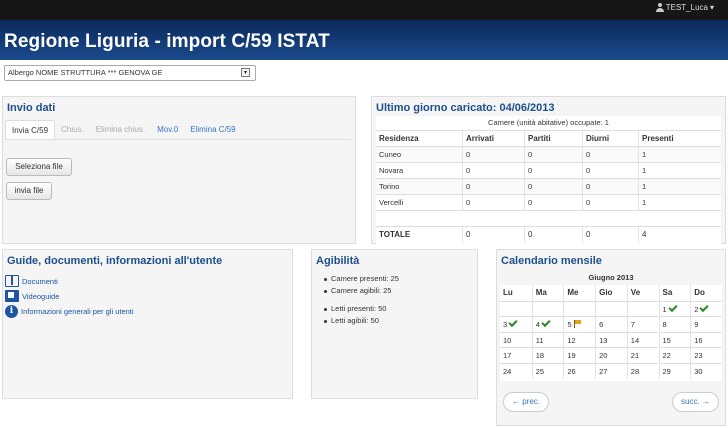  Describe the element at coordinates (666, 371) in the screenshot. I see `calendar-day-number: 29` at that location.